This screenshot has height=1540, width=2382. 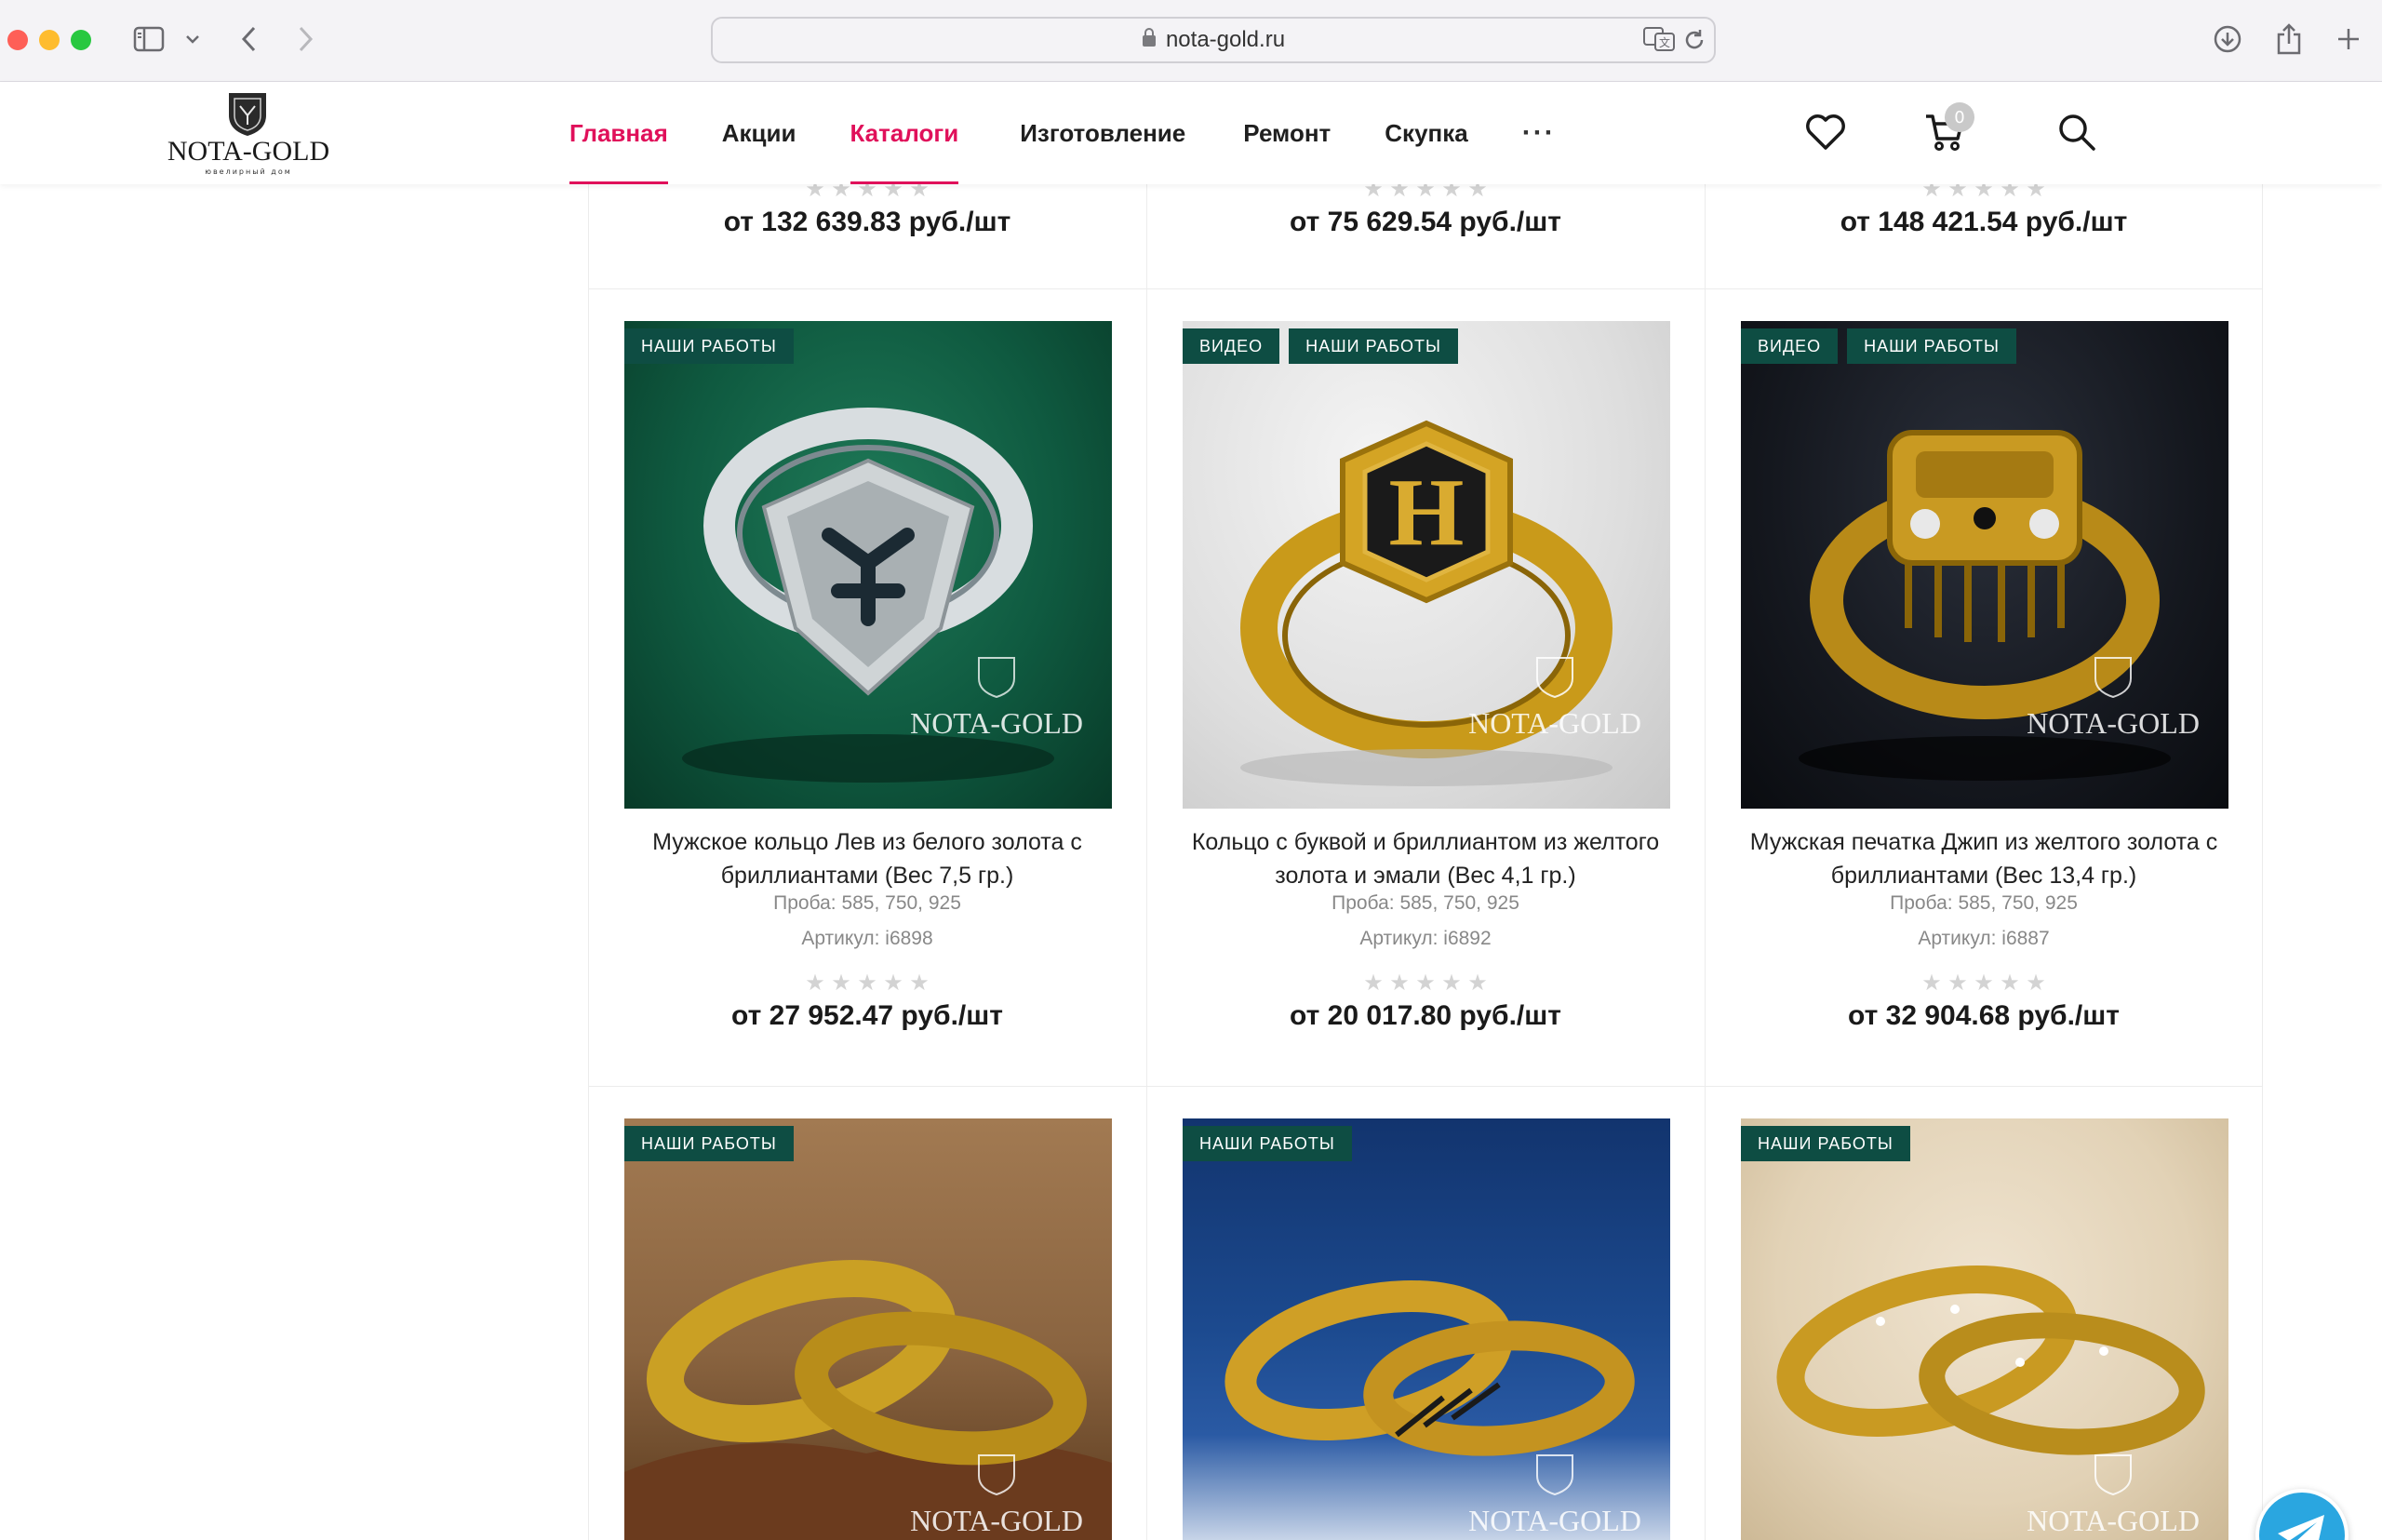 I want to click on product-card-prev: ★ ★ ★ ★ ★ от 75 629.54 руб./шт, so click(x=1425, y=233).